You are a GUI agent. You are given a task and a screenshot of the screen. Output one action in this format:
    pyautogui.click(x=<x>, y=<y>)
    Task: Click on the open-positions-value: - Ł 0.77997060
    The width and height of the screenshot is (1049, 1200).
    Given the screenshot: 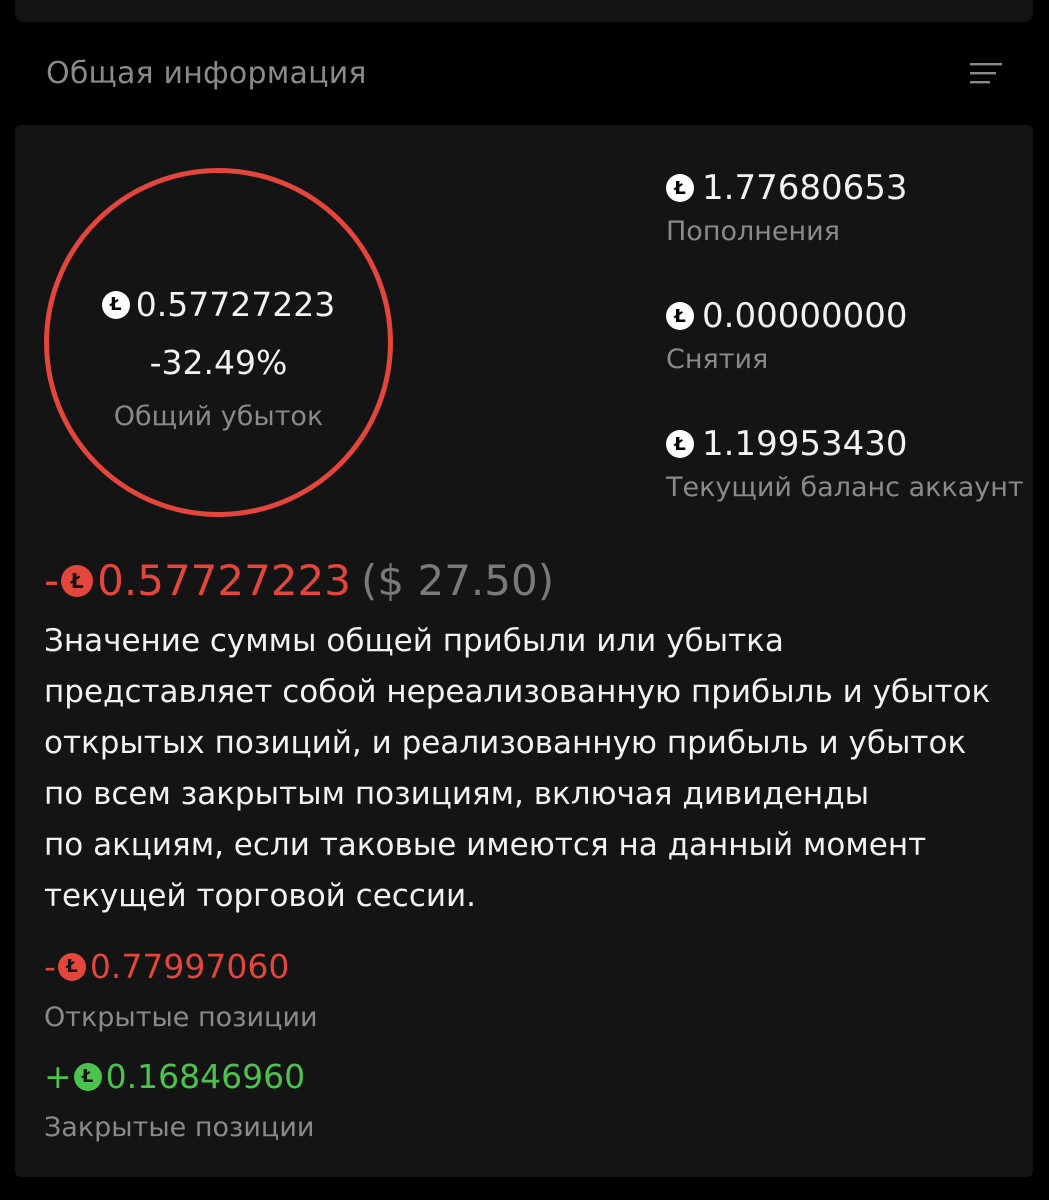 What is the action you would take?
    pyautogui.click(x=166, y=966)
    